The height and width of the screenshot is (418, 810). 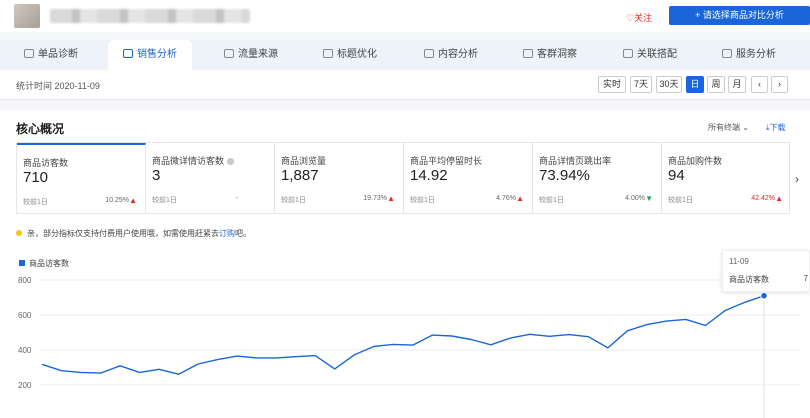 What do you see at coordinates (27, 16) in the screenshot?
I see `product-thumbnail` at bounding box center [27, 16].